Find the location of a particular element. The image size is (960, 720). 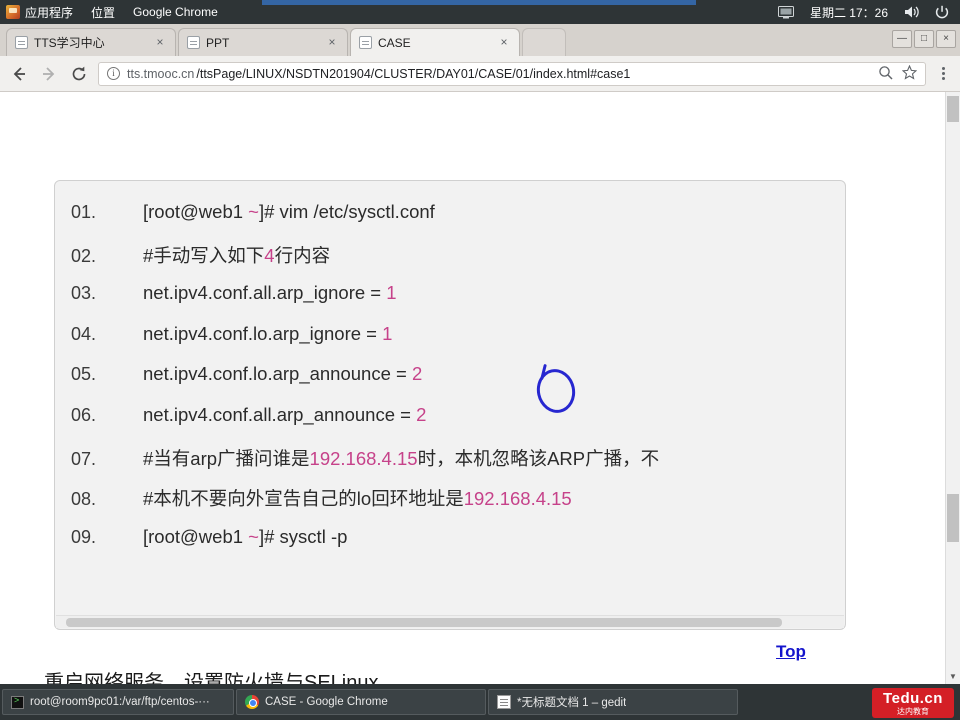

panel-right-group: 星期二 17：26 is located at coordinates (867, 12).